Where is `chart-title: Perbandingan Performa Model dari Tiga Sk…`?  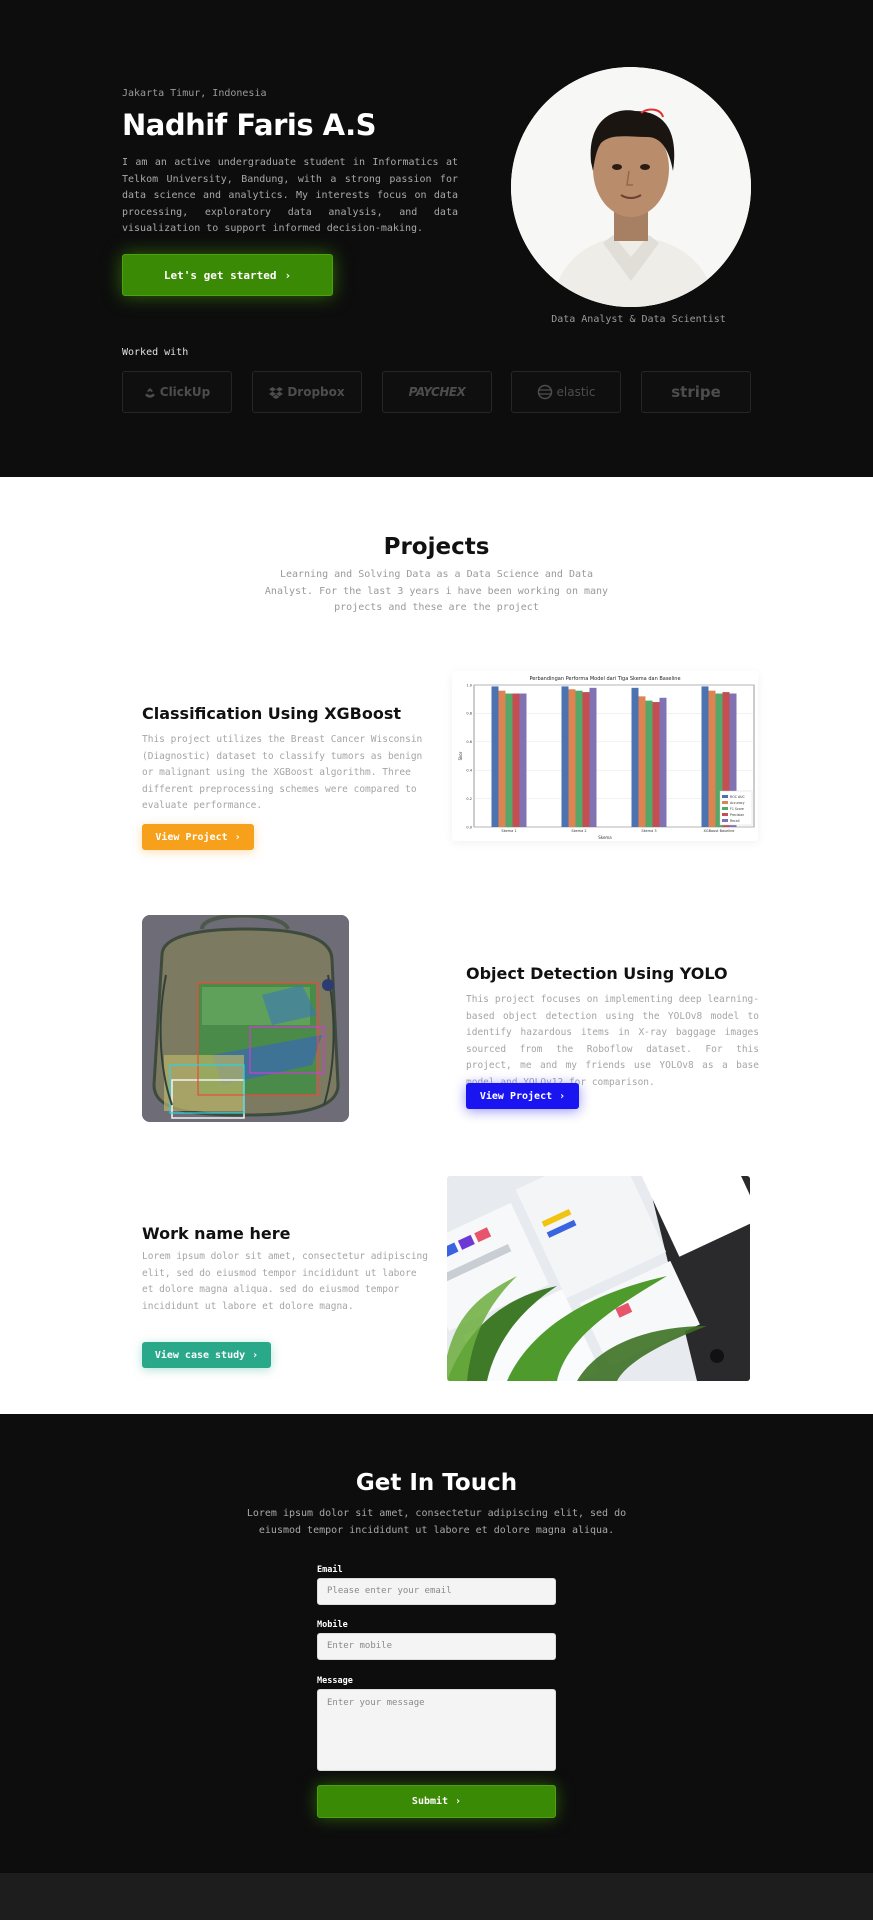 chart-title: Perbandingan Performa Model dari Tiga Sk… is located at coordinates (604, 679).